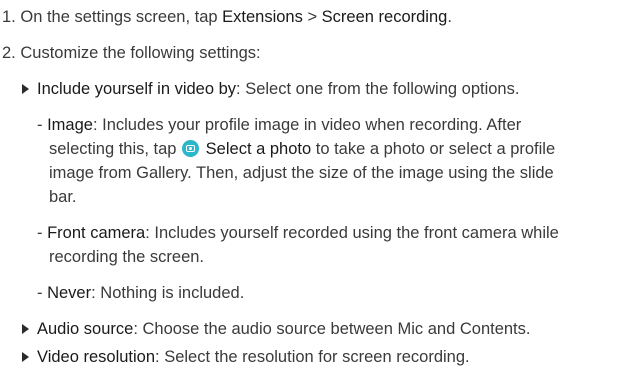 This screenshot has height=369, width=621. What do you see at coordinates (85, 329) in the screenshot?
I see `setting-name: Audio source` at bounding box center [85, 329].